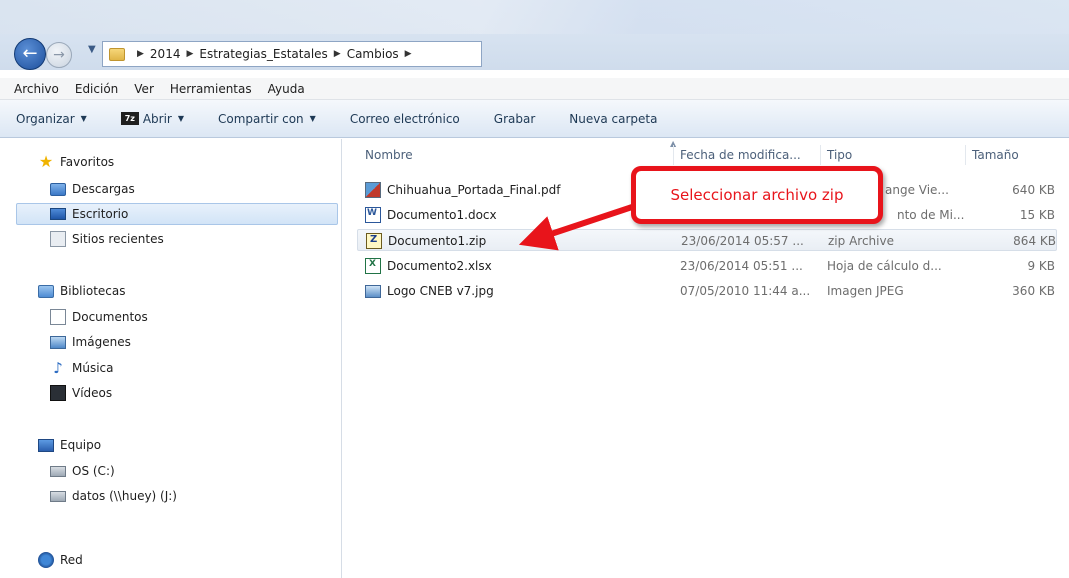  I want to click on recent-pages-dropdown: ▼, so click(92, 49).